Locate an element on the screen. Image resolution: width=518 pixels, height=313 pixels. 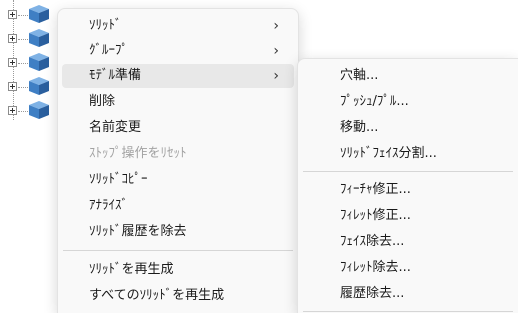
menu-item-label: ｽﾄｯﾌﾟ操作をﾘｾｯﾄ is located at coordinates (138, 153).